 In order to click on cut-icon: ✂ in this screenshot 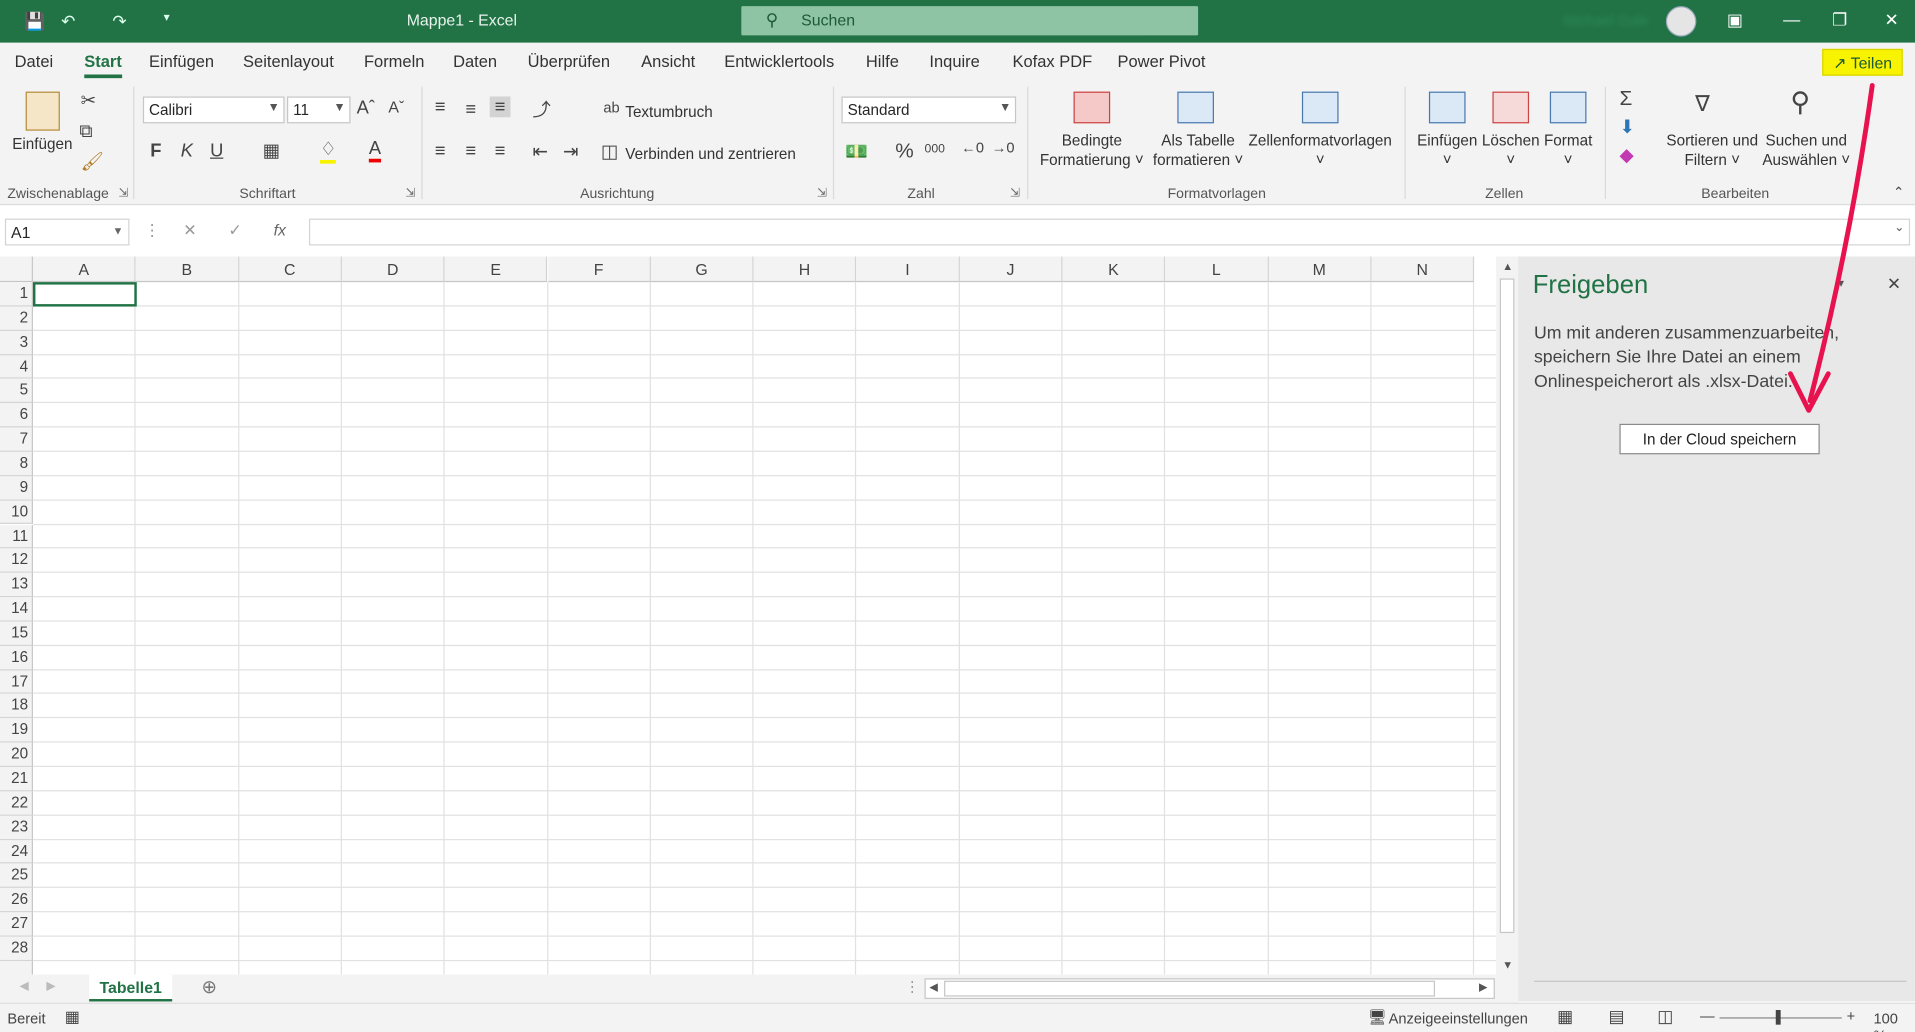, I will do `click(88, 100)`.